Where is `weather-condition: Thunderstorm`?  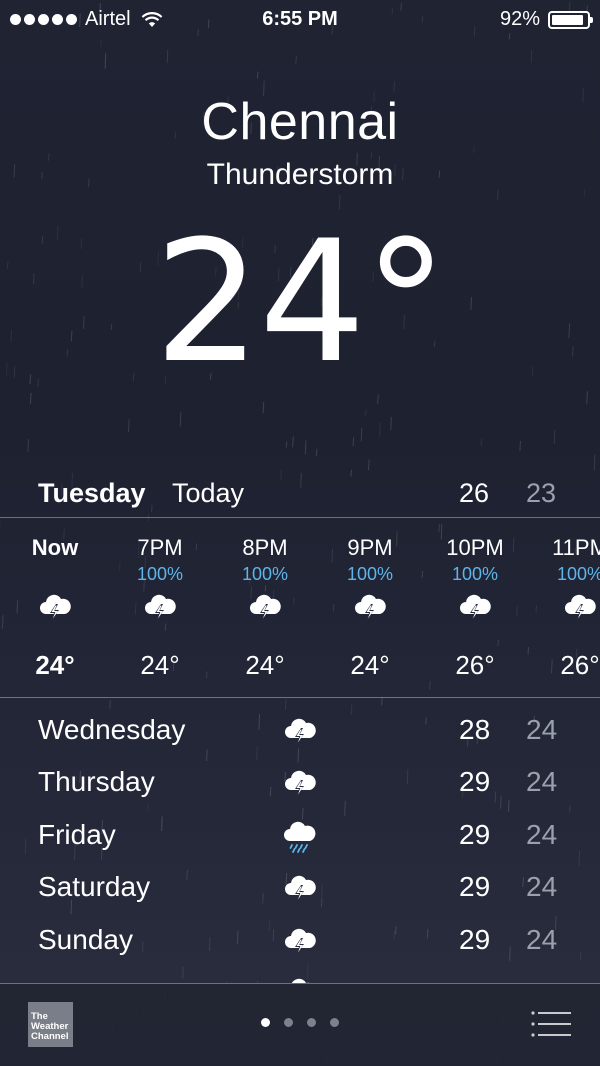 weather-condition: Thunderstorm is located at coordinates (300, 175).